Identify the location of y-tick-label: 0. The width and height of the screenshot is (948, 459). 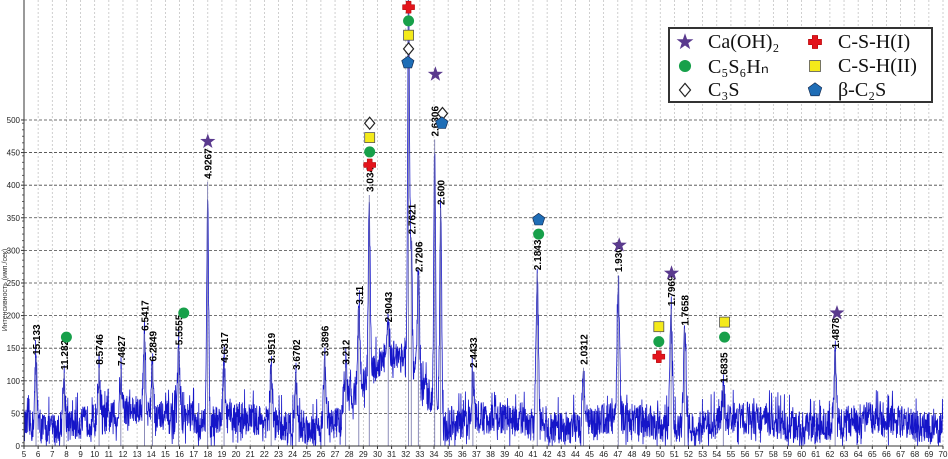
(18, 446).